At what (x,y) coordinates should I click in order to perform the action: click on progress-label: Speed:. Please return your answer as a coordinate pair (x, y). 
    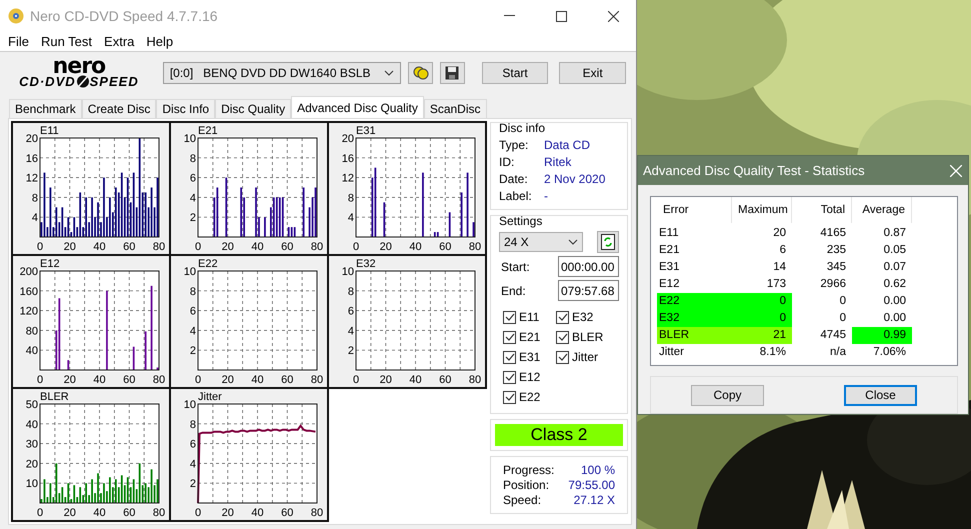
    Looking at the image, I should click on (522, 500).